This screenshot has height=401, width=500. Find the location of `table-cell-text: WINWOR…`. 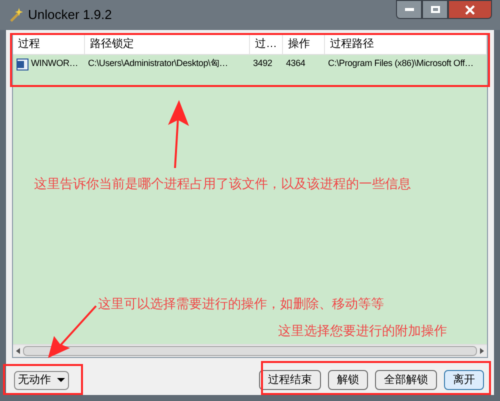

table-cell-text: WINWOR… is located at coordinates (54, 63).